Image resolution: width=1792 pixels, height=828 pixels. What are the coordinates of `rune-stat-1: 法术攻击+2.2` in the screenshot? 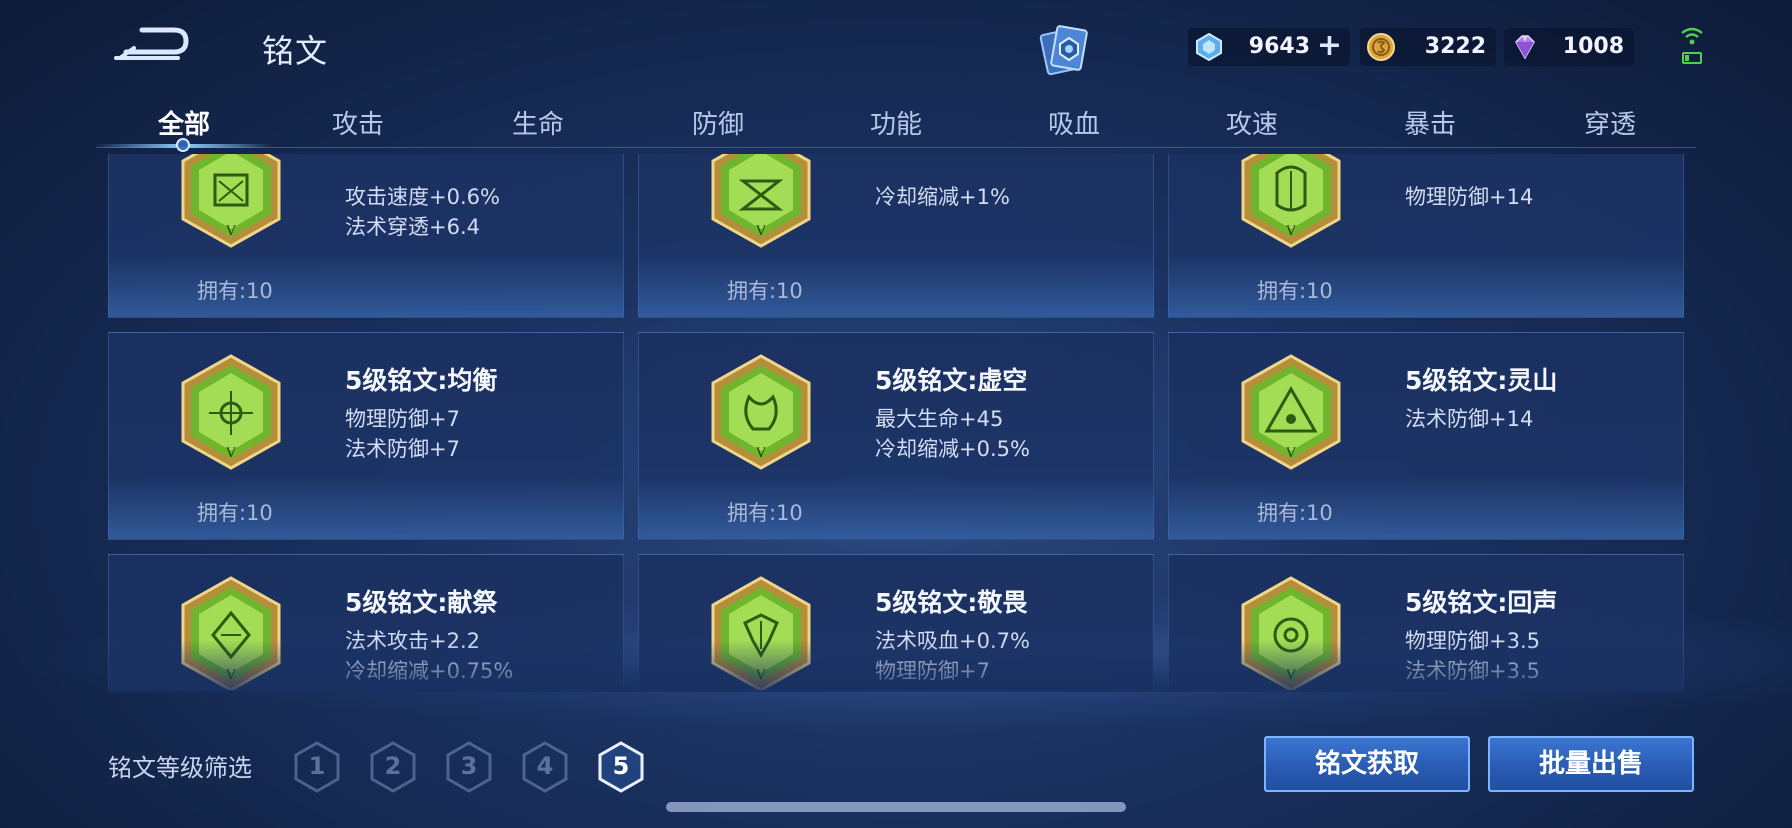 It's located at (412, 641).